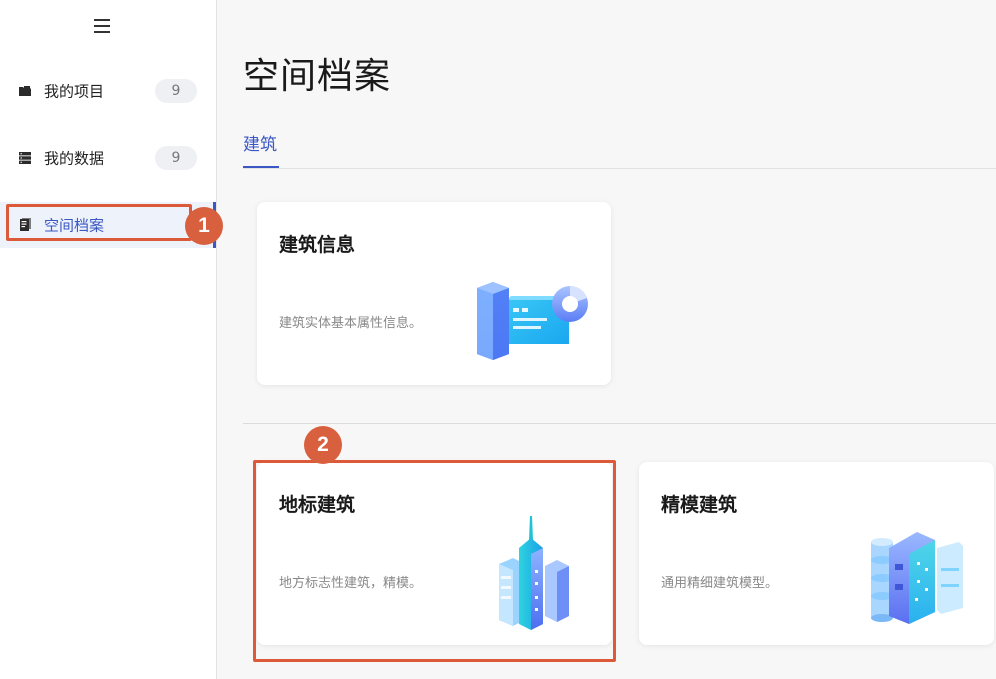 This screenshot has height=679, width=996. Describe the element at coordinates (204, 226) in the screenshot. I see `annotation-badge-1: 1` at that location.